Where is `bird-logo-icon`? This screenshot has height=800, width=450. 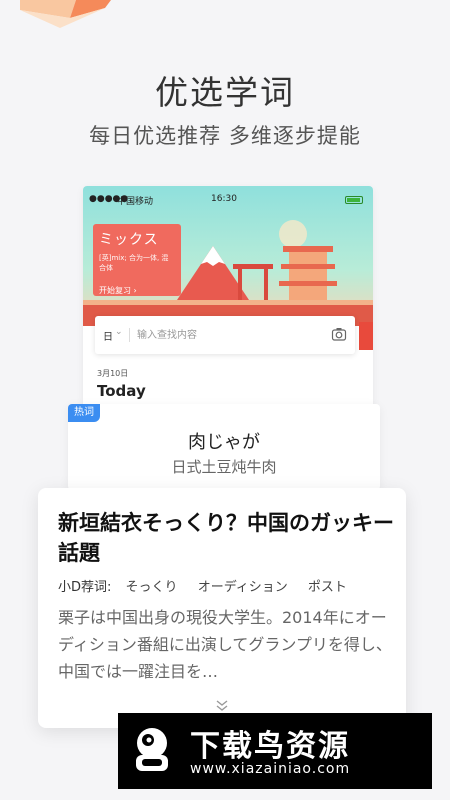 bird-logo-icon is located at coordinates (152, 749).